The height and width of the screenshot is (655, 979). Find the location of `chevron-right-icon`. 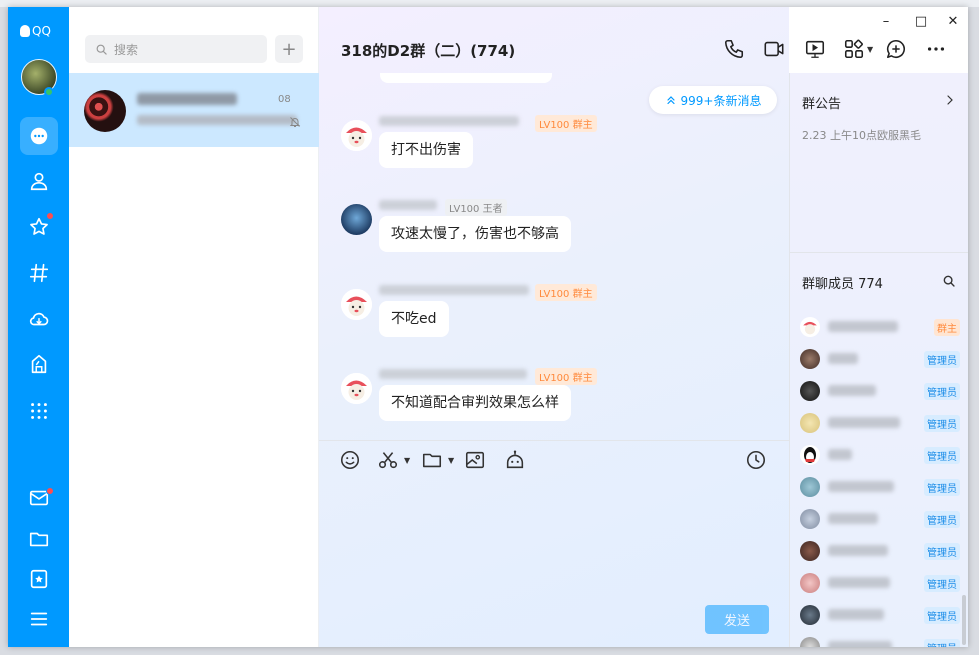

chevron-right-icon is located at coordinates (950, 100).